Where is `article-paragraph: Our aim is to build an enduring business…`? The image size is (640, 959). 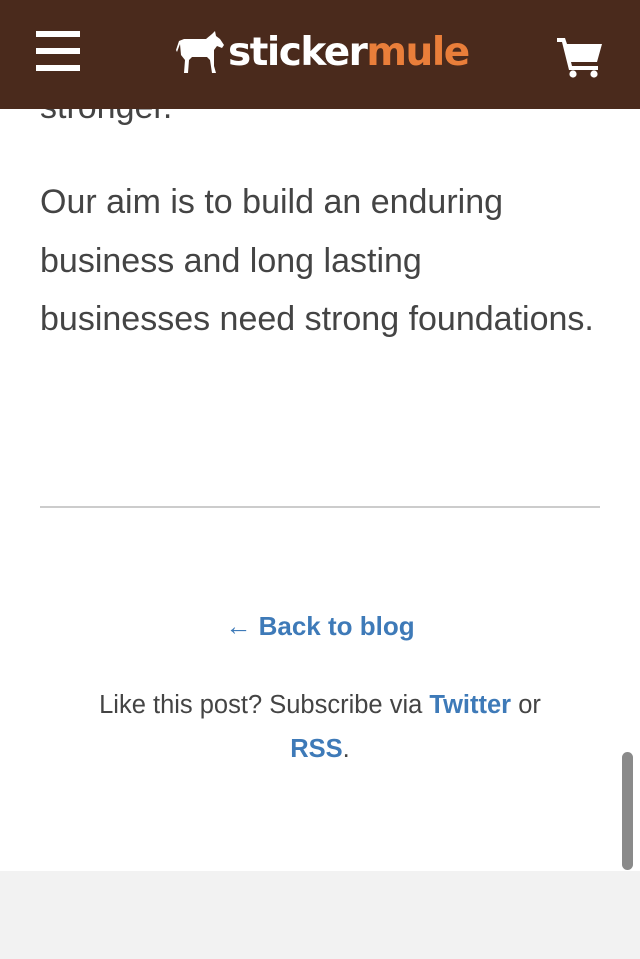 article-paragraph: Our aim is to build an enduring business… is located at coordinates (317, 260).